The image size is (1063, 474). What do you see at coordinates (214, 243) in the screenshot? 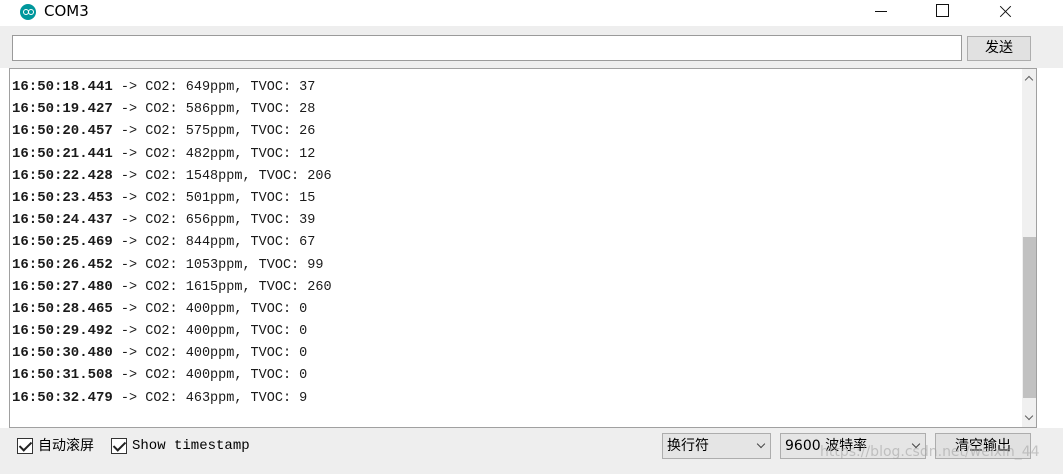
I see `serial-line-message: -> CO2: 844ppm, TVOC: 67` at bounding box center [214, 243].